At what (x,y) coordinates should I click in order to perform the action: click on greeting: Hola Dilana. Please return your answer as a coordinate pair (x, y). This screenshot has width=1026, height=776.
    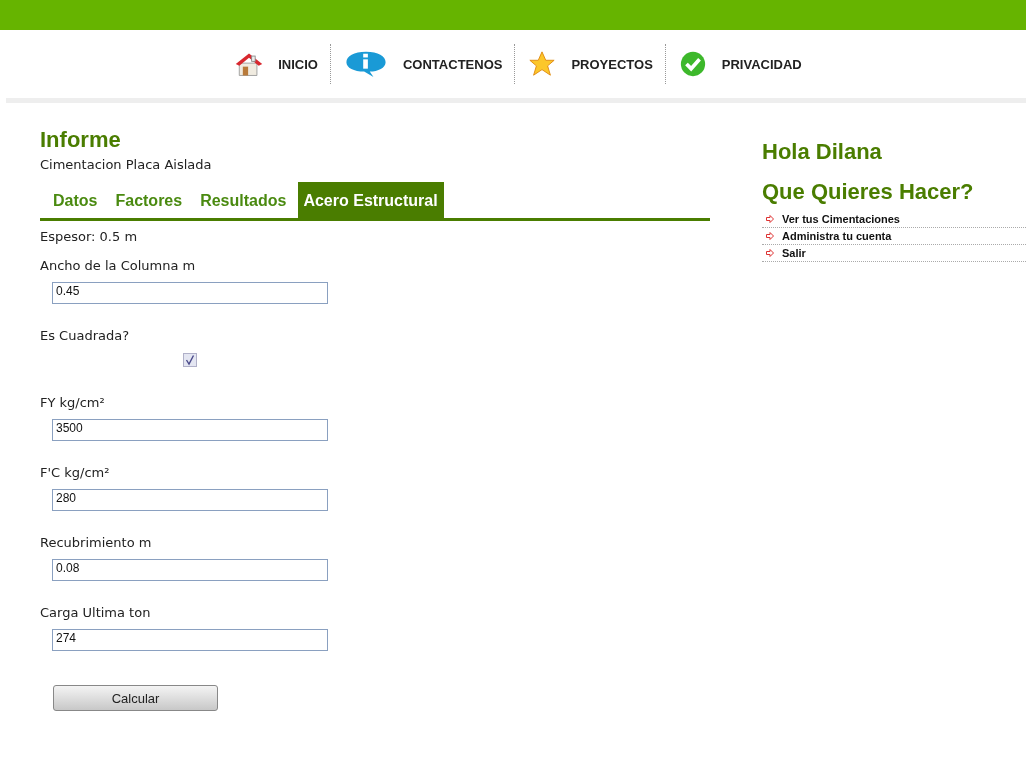
    Looking at the image, I should click on (822, 152).